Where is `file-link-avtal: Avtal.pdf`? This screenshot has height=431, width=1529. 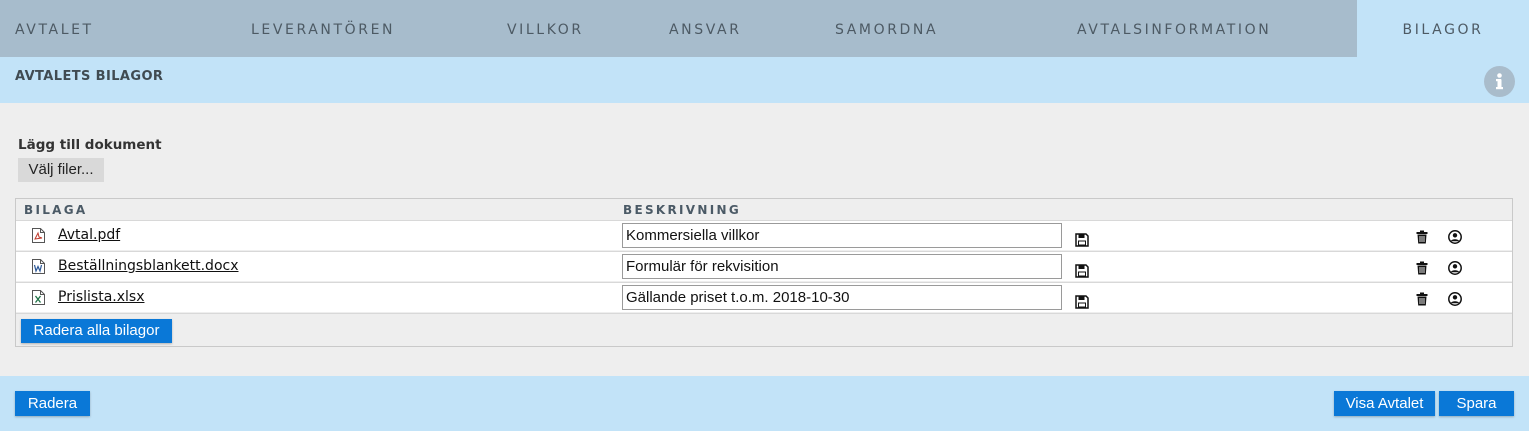
file-link-avtal: Avtal.pdf is located at coordinates (89, 235).